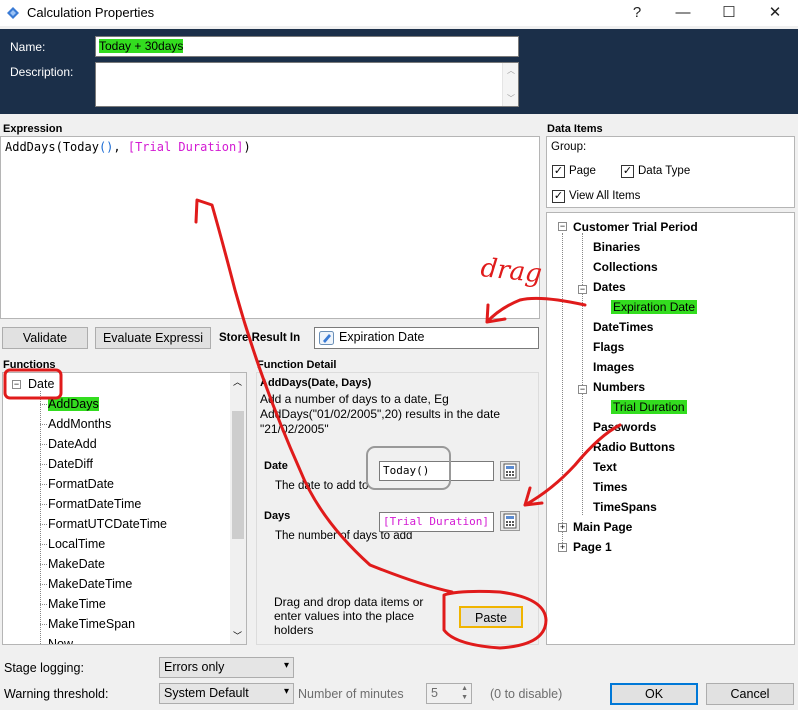 The image size is (798, 710). Describe the element at coordinates (582, 171) in the screenshot. I see `page-checkbox-label: Page` at that location.